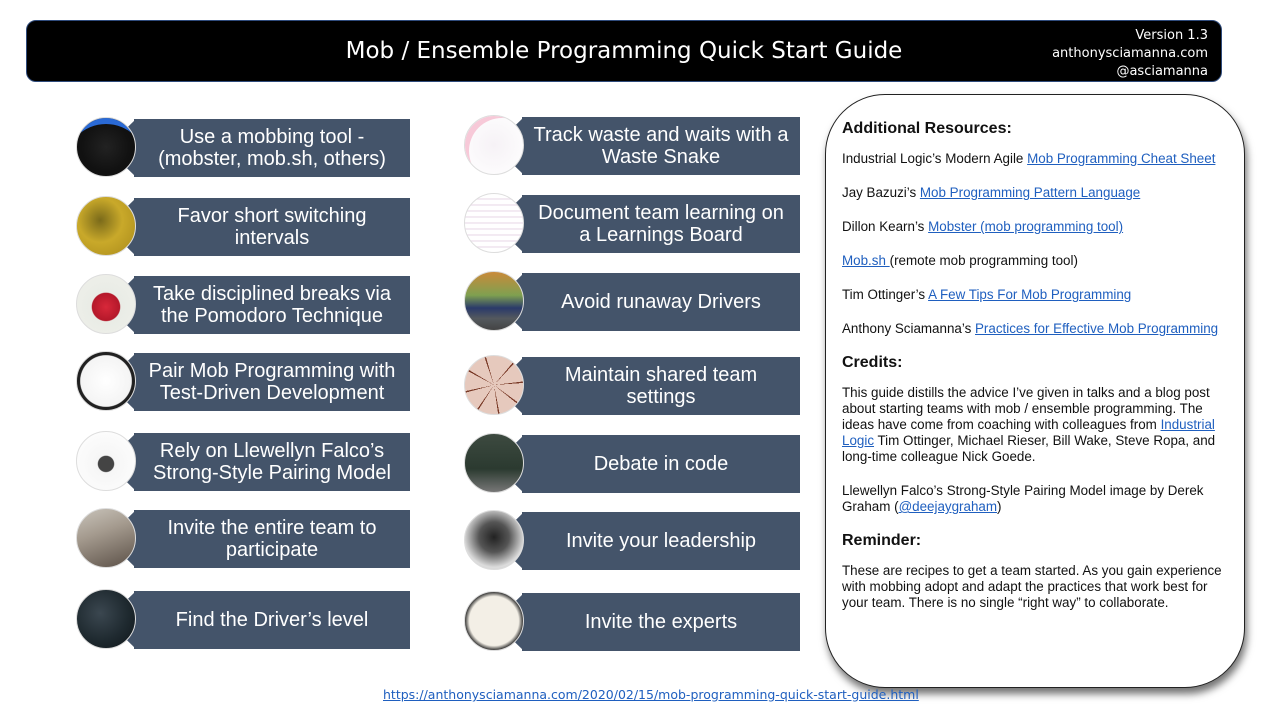 The width and height of the screenshot is (1280, 720). I want to click on steering-wheel-photo-image, so click(106, 619).